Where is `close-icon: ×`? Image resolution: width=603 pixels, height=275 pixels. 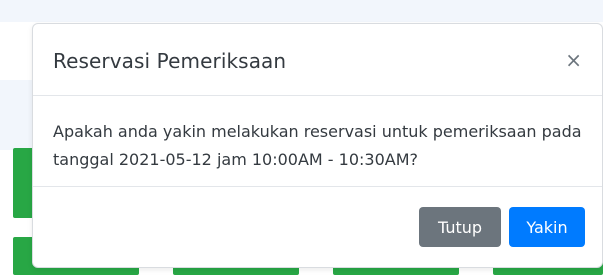
close-icon: × is located at coordinates (573, 60).